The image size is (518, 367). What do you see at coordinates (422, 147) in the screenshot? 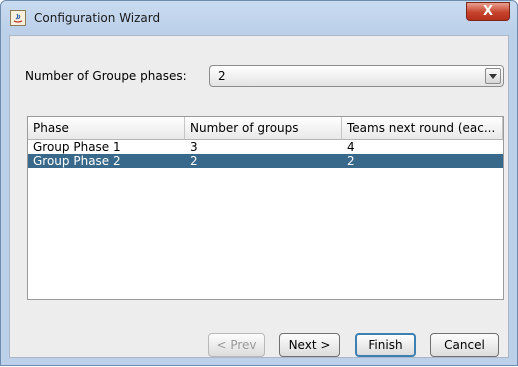
I see `cell-teams-next-round: 4` at bounding box center [422, 147].